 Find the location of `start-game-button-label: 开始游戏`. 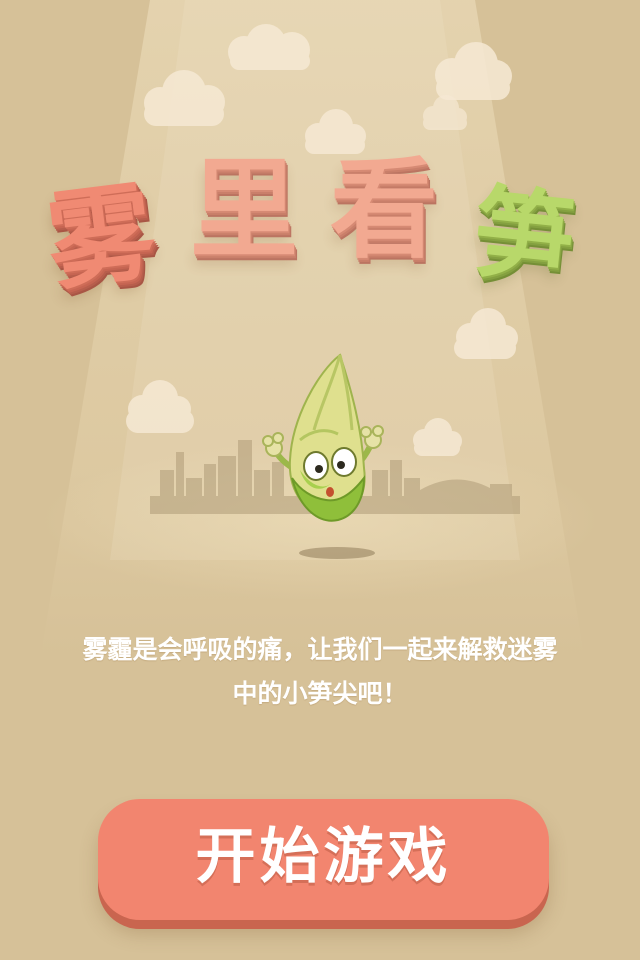

start-game-button-label: 开始游戏 is located at coordinates (323, 857).